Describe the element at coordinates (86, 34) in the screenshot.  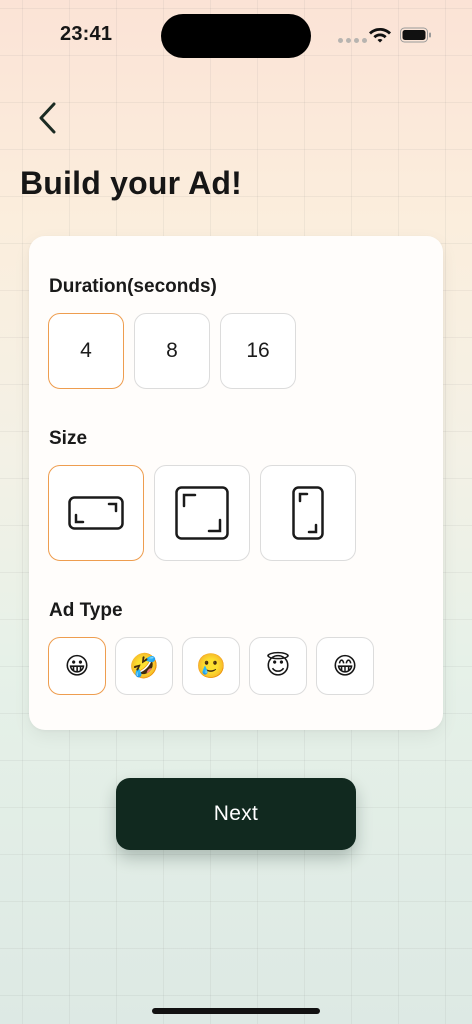
I see `status-time: 23:41` at that location.